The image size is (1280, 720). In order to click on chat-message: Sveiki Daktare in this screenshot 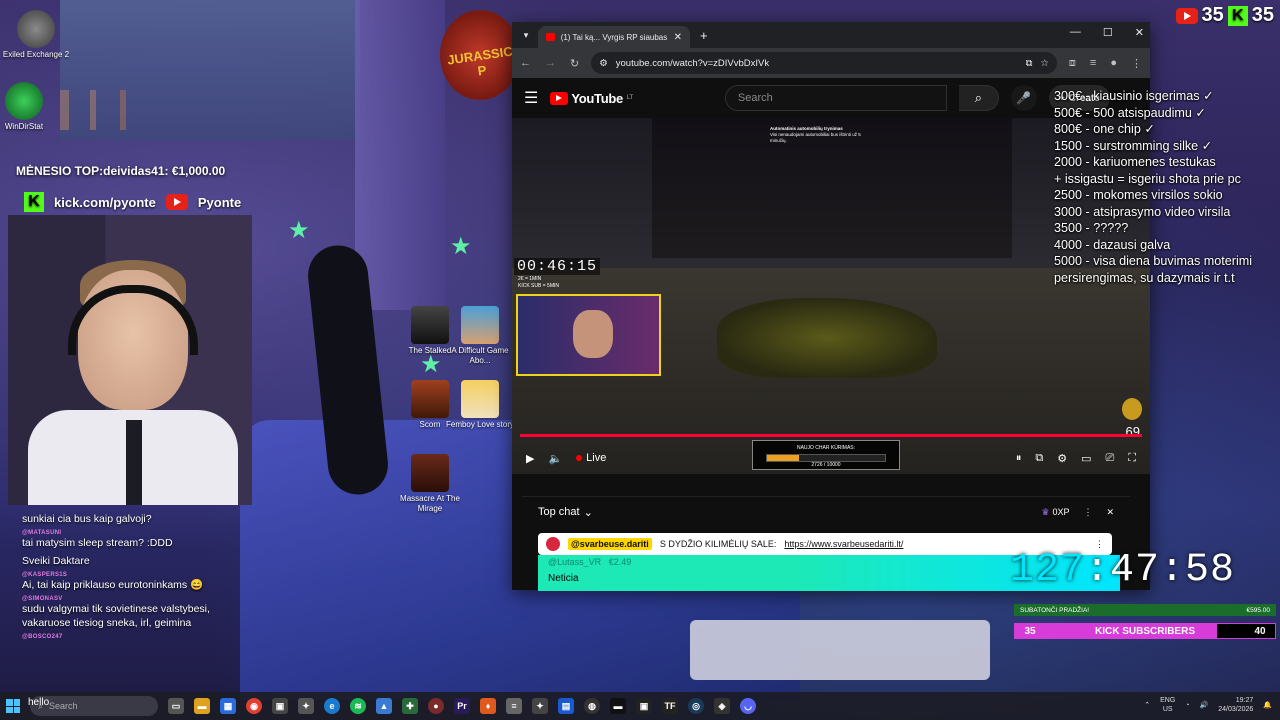, I will do `click(56, 561)`.